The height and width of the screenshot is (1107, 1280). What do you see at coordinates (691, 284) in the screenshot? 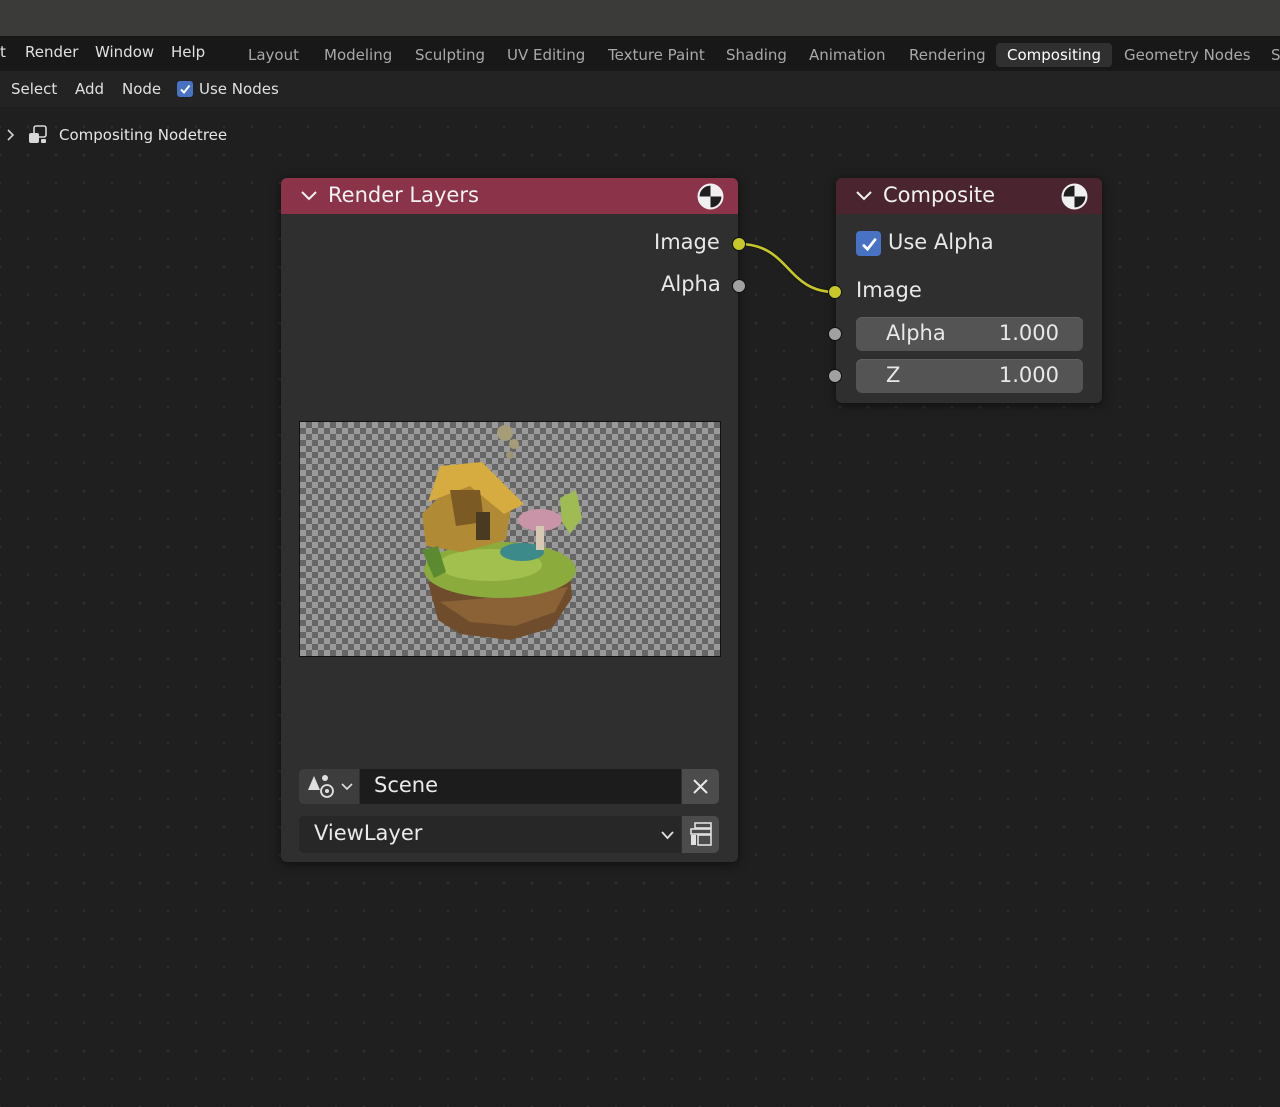
I see `output-alpha-label: Alpha` at bounding box center [691, 284].